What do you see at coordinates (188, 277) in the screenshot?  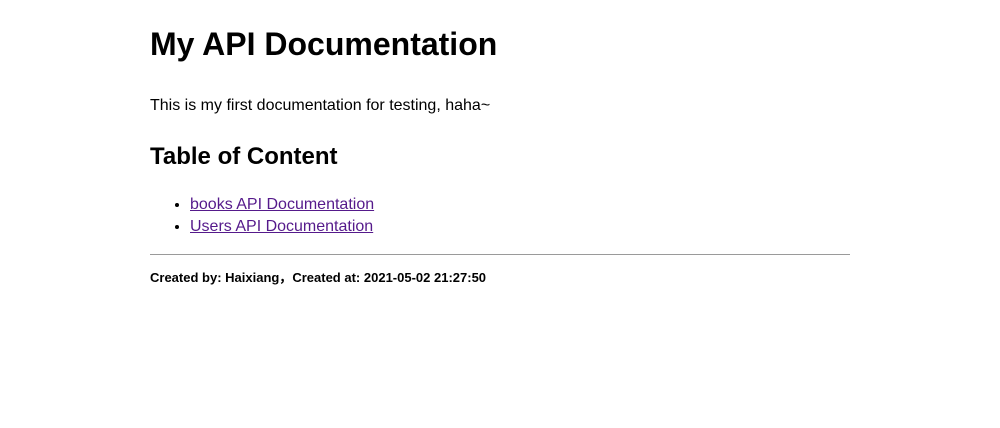 I see `created-by-label: Created by:` at bounding box center [188, 277].